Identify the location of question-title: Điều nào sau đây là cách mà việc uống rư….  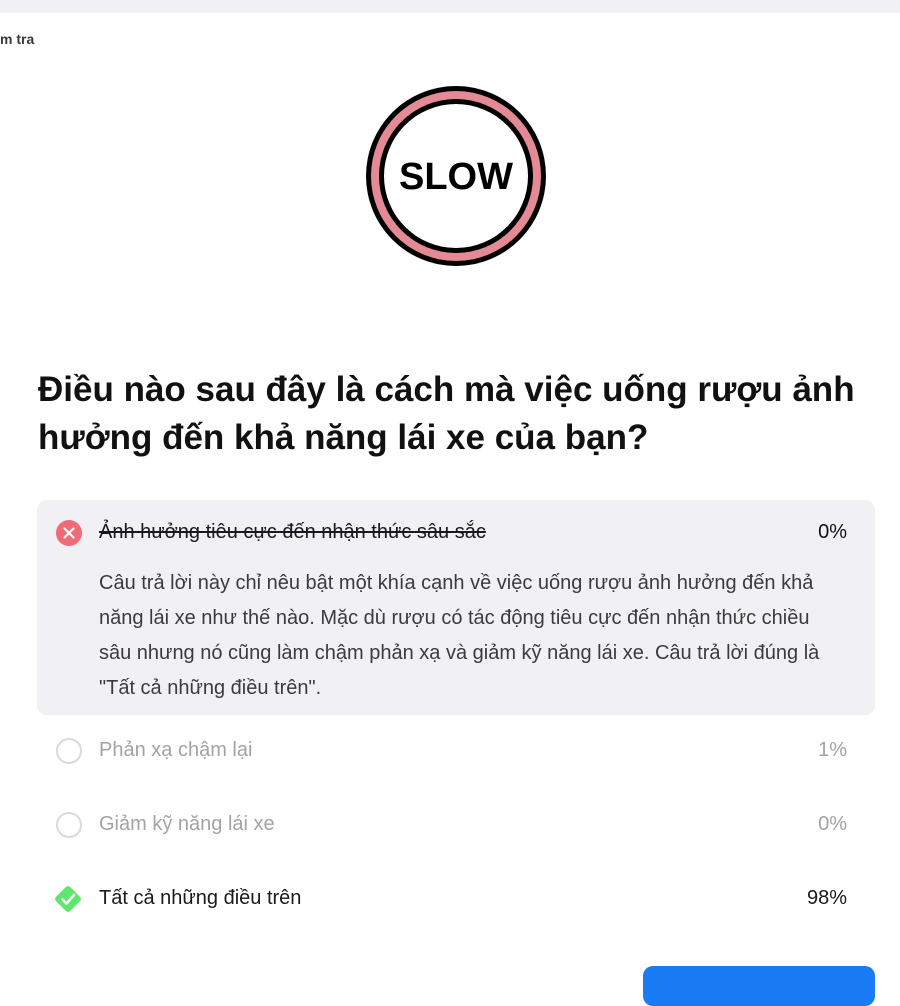
(446, 413).